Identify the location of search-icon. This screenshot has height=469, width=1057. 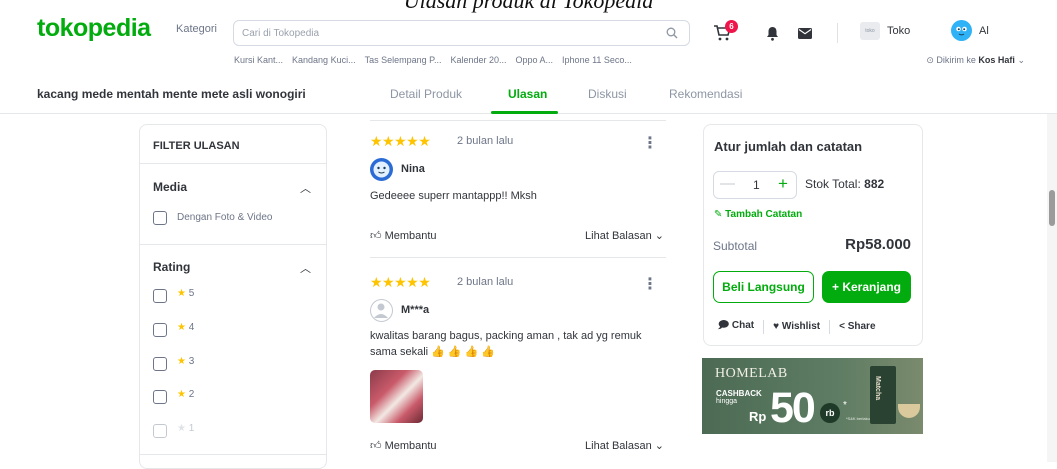
(672, 33).